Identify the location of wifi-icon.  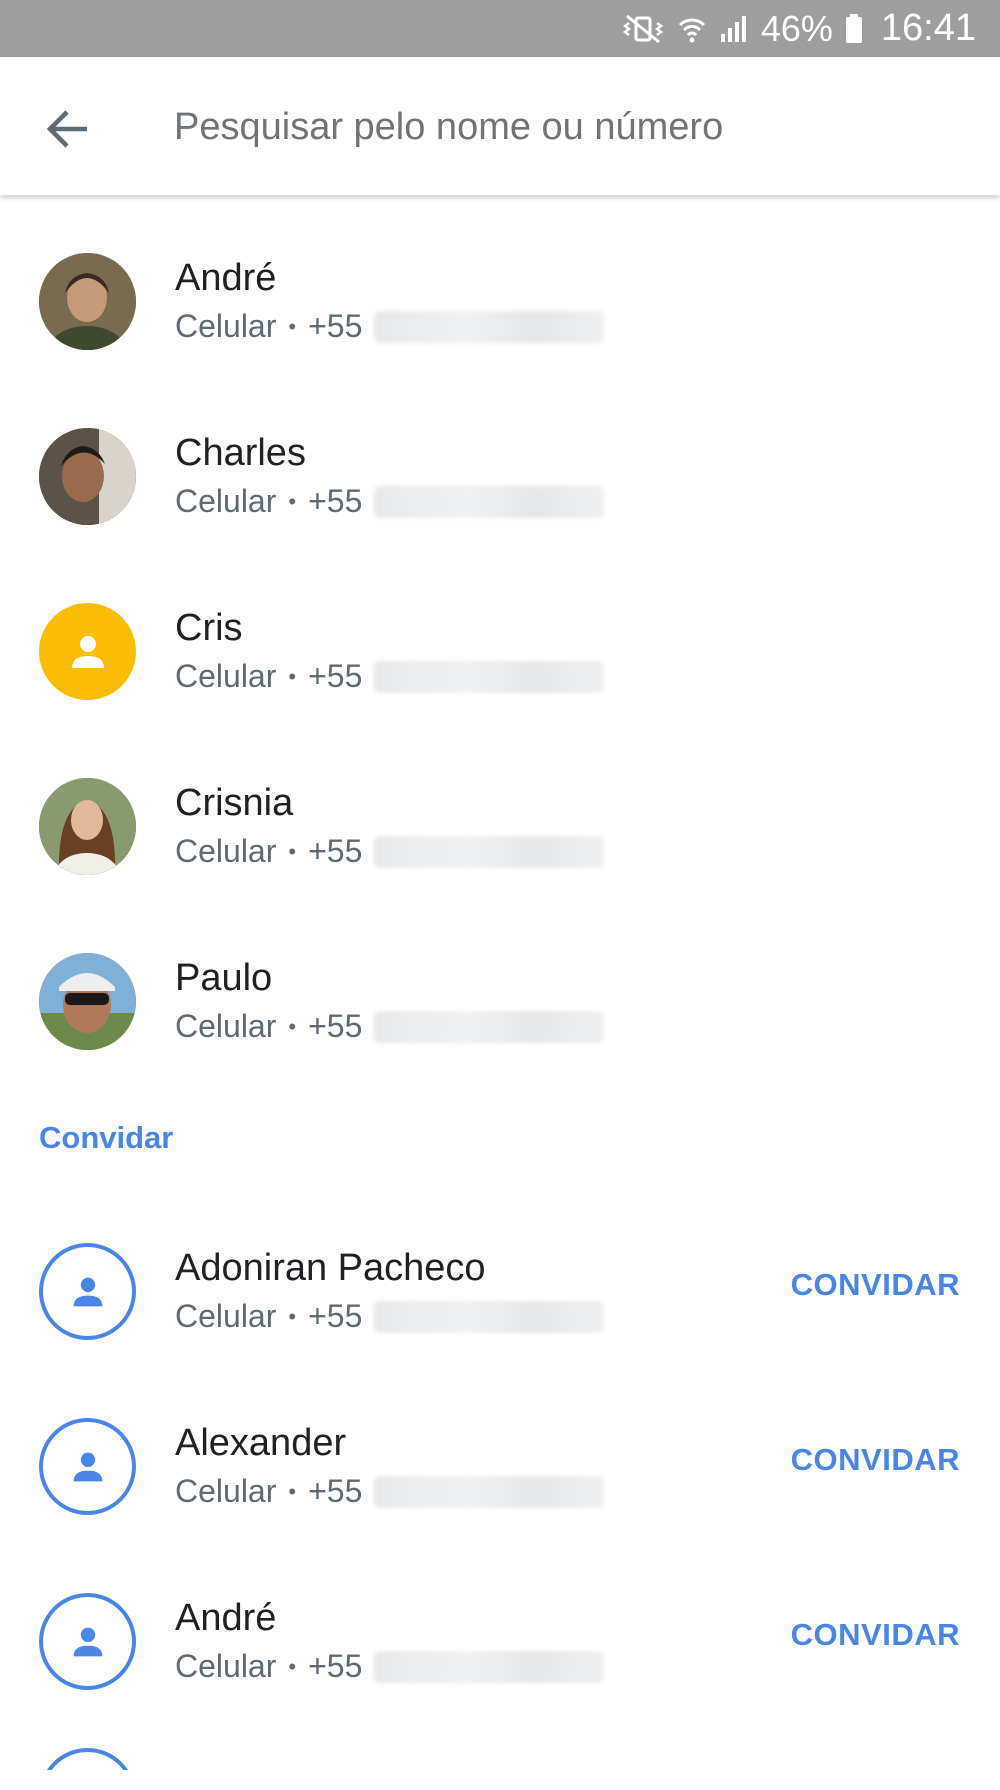
(692, 29).